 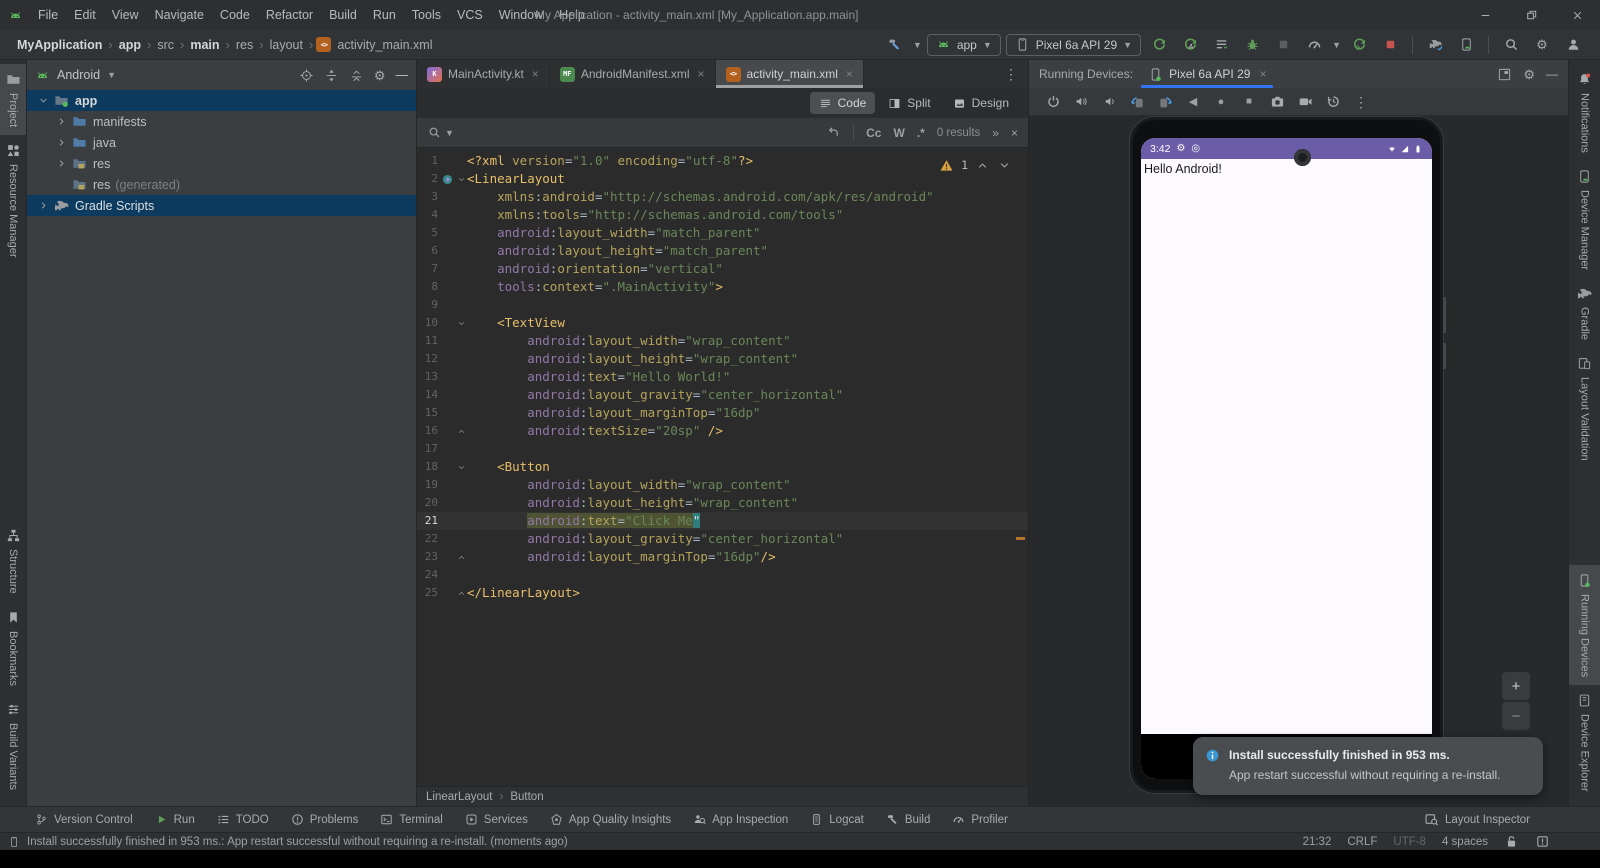 What do you see at coordinates (1014, 133) in the screenshot?
I see `close-find-icon: ×` at bounding box center [1014, 133].